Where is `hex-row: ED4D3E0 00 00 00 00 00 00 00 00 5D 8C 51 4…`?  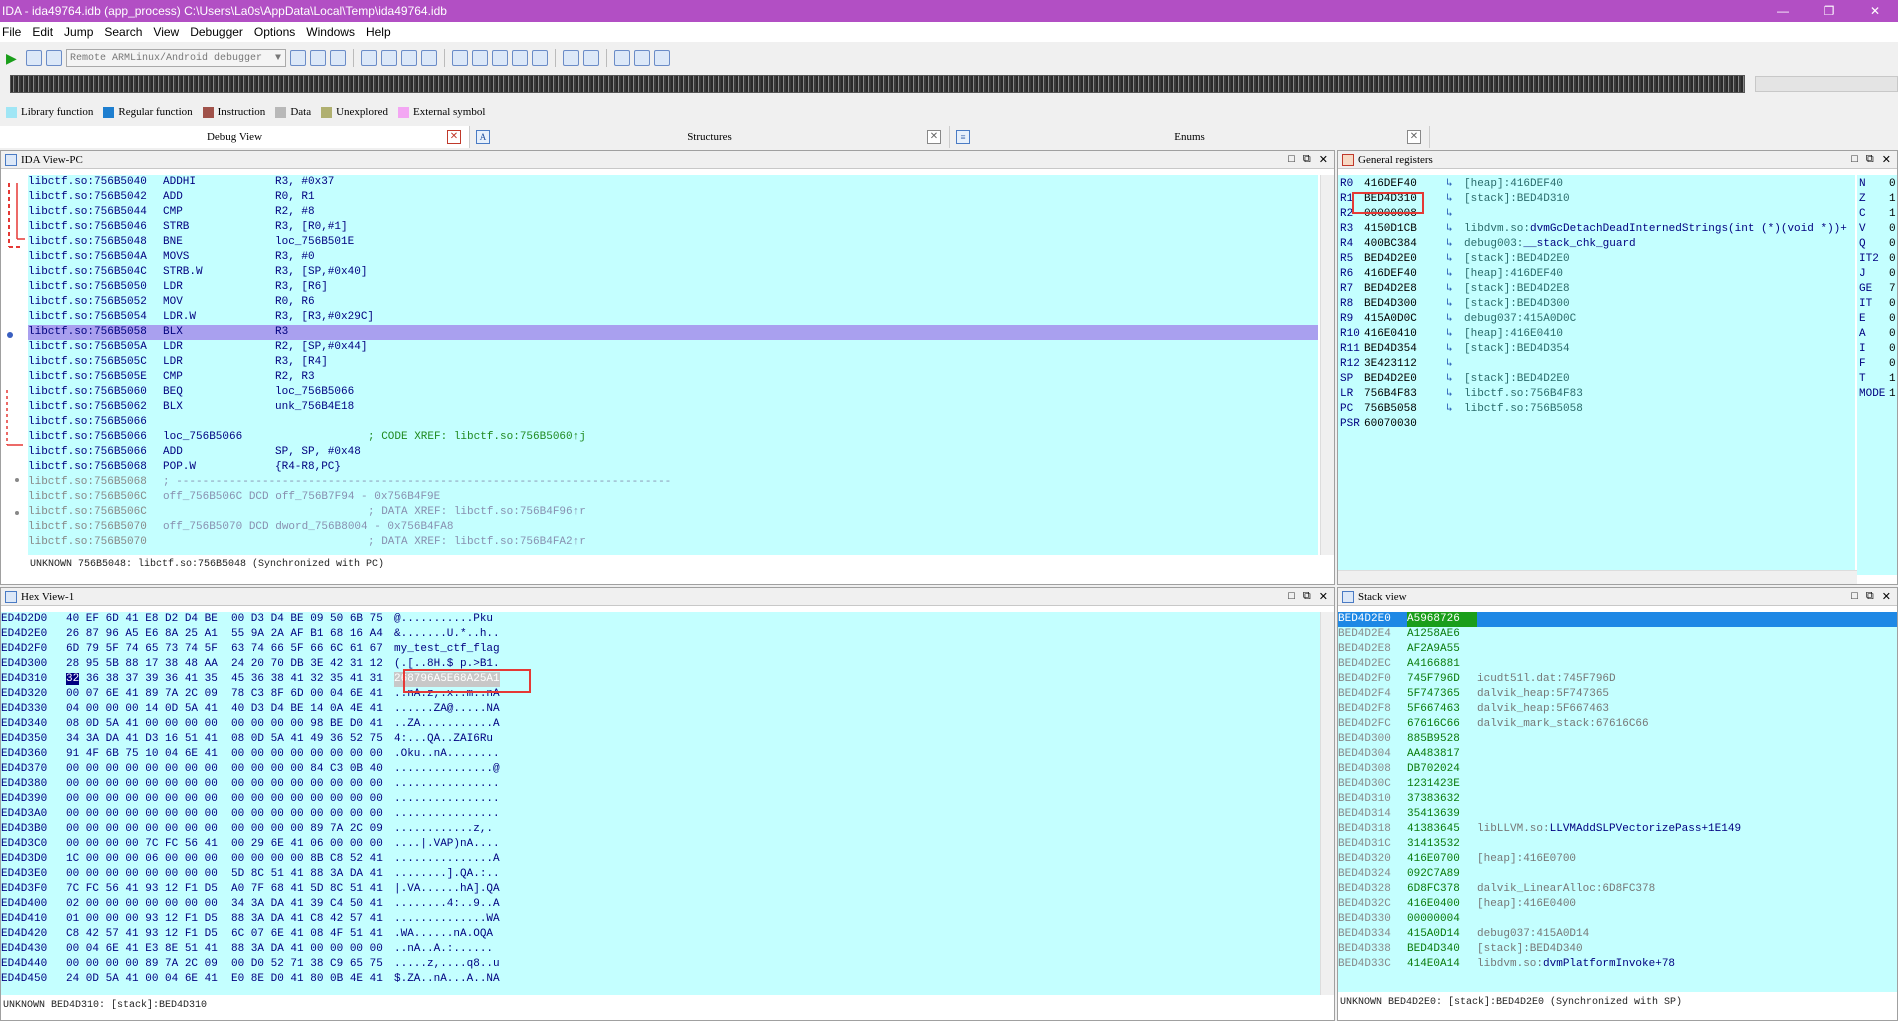 hex-row: ED4D3E0 00 00 00 00 00 00 00 00 5D 8C 51 4… is located at coordinates (660, 874).